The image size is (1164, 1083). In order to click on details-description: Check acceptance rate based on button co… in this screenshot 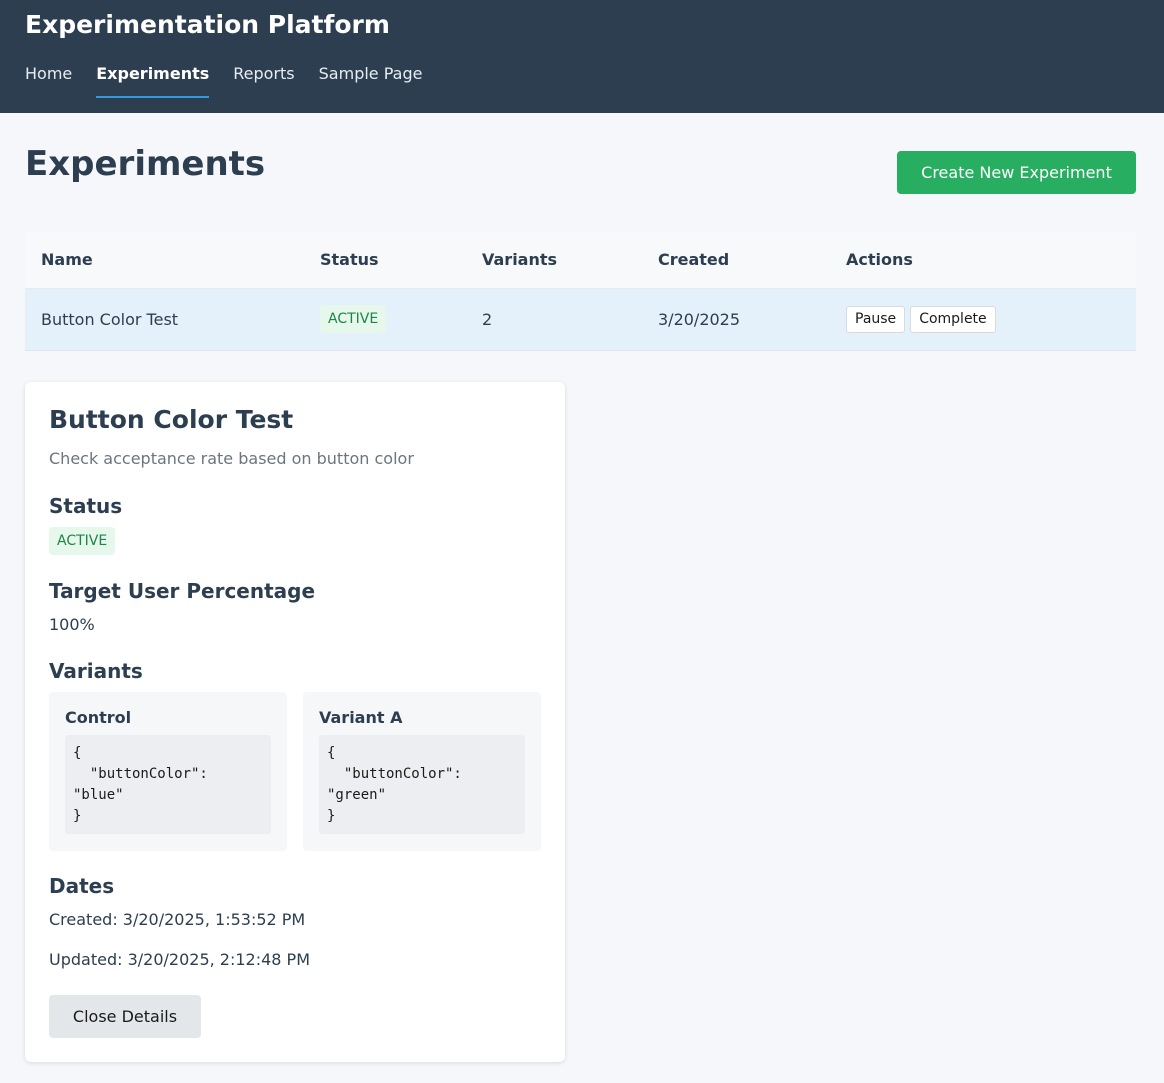, I will do `click(231, 458)`.